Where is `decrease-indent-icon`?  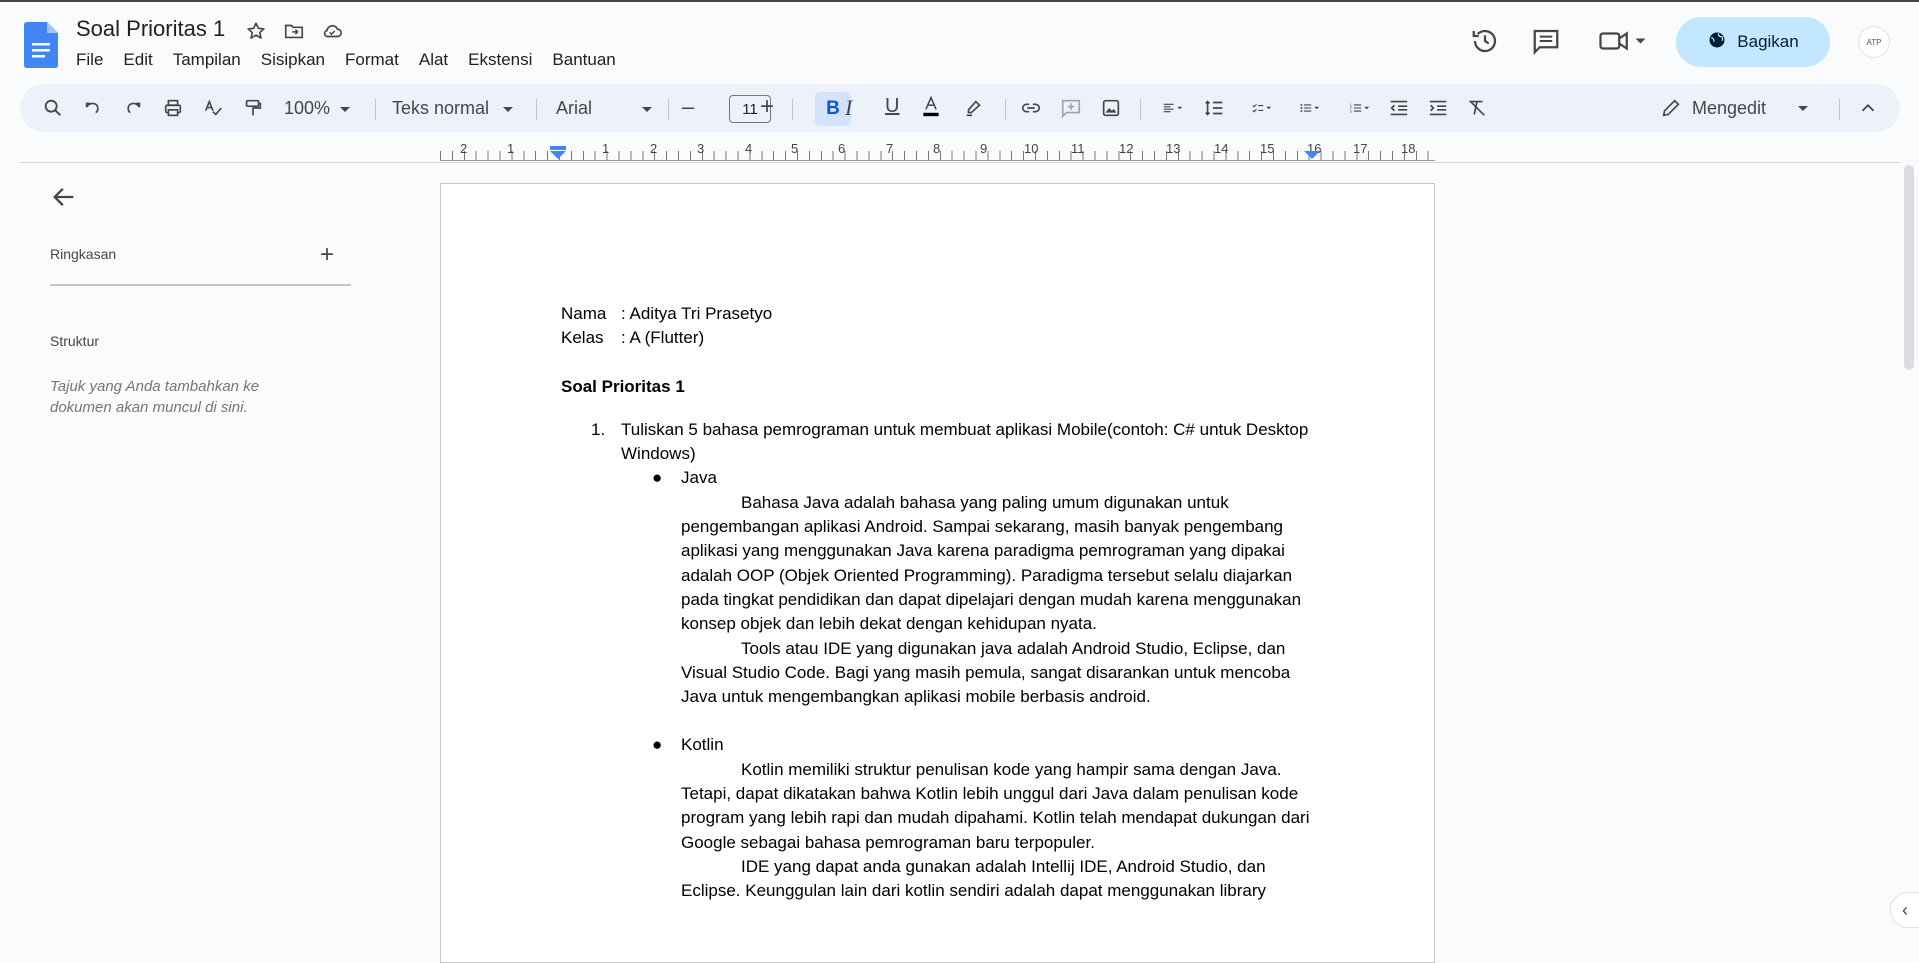
decrease-indent-icon is located at coordinates (1399, 108).